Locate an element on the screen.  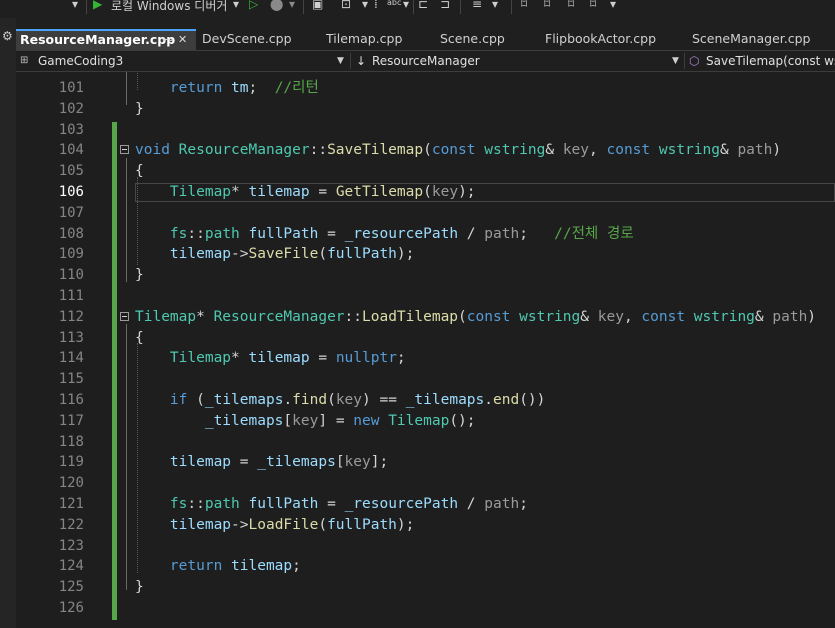
code-line: 110} is located at coordinates (425, 275).